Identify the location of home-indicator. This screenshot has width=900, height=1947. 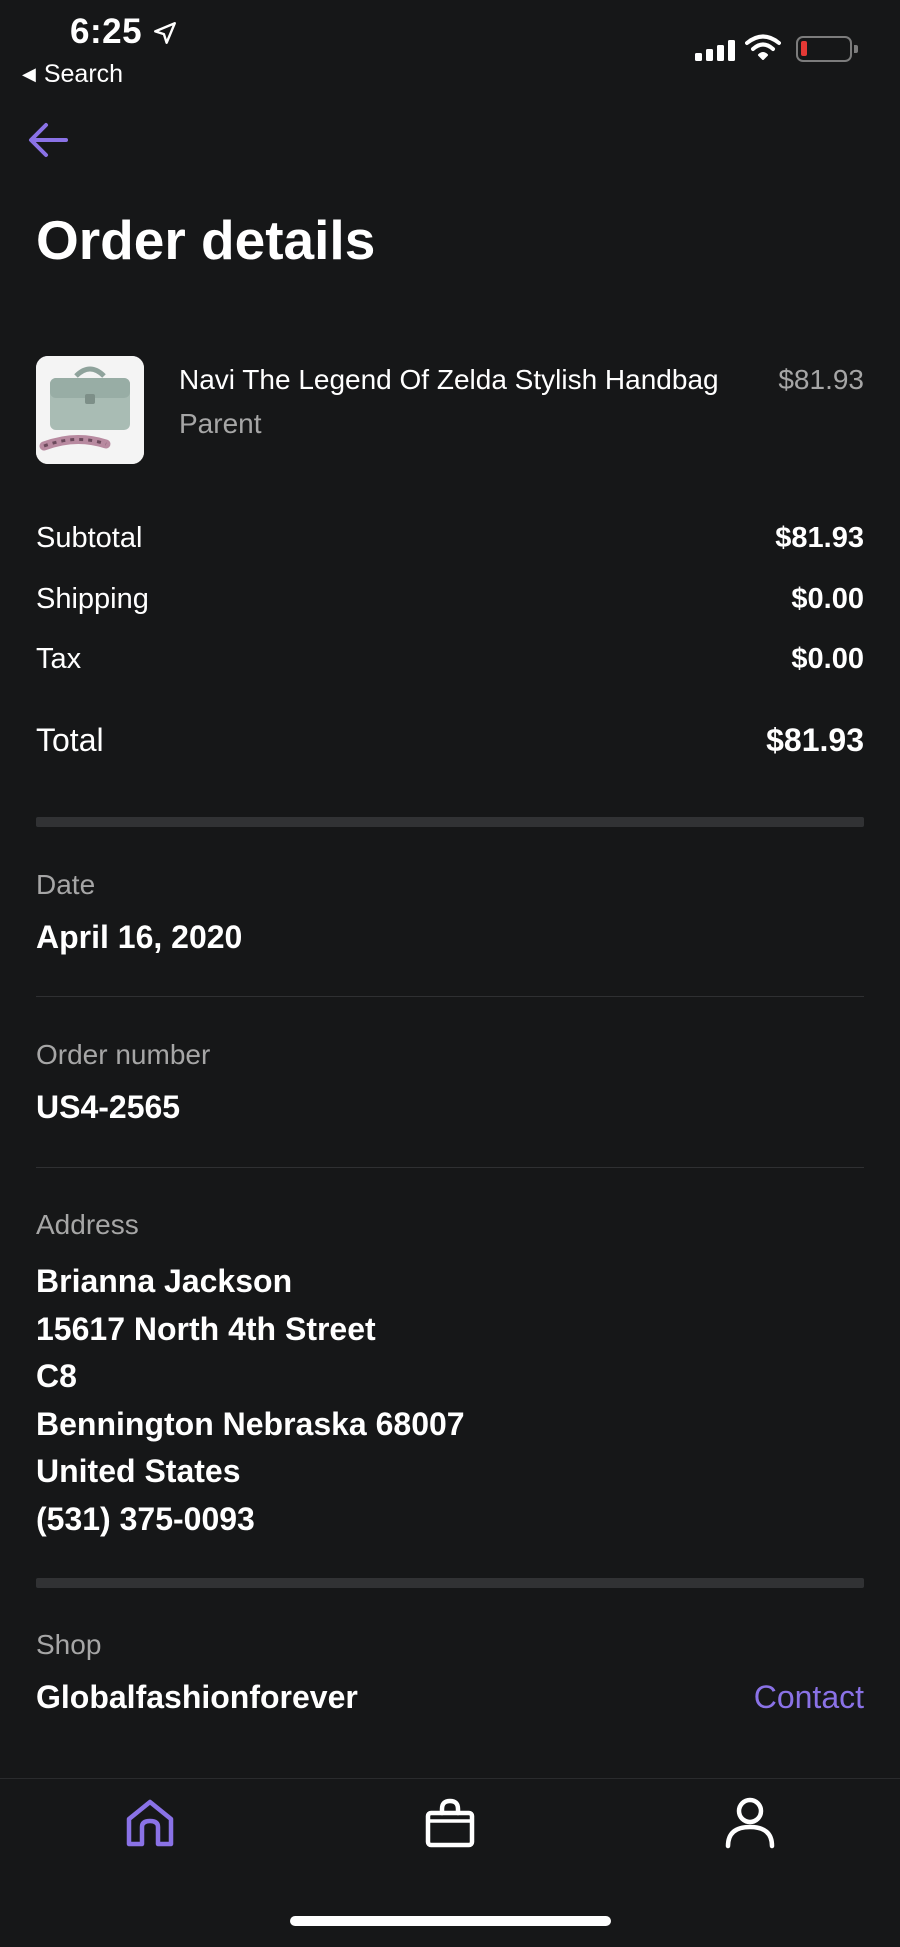
(450, 1921).